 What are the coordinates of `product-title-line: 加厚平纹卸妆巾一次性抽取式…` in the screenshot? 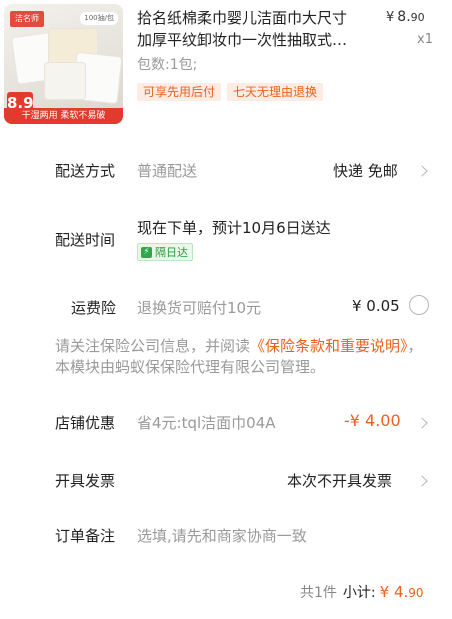 It's located at (242, 40).